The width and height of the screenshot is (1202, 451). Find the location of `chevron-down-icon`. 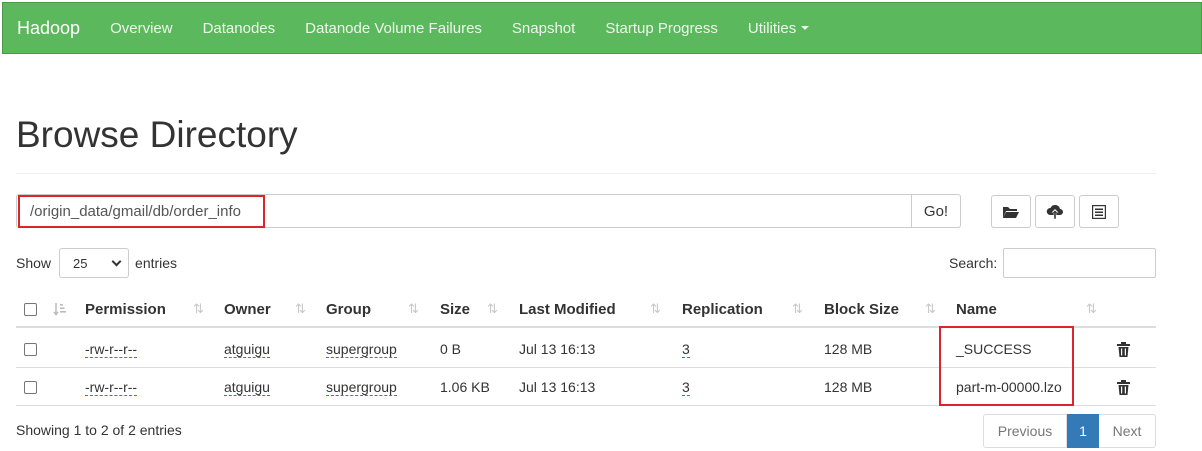

chevron-down-icon is located at coordinates (116, 261).